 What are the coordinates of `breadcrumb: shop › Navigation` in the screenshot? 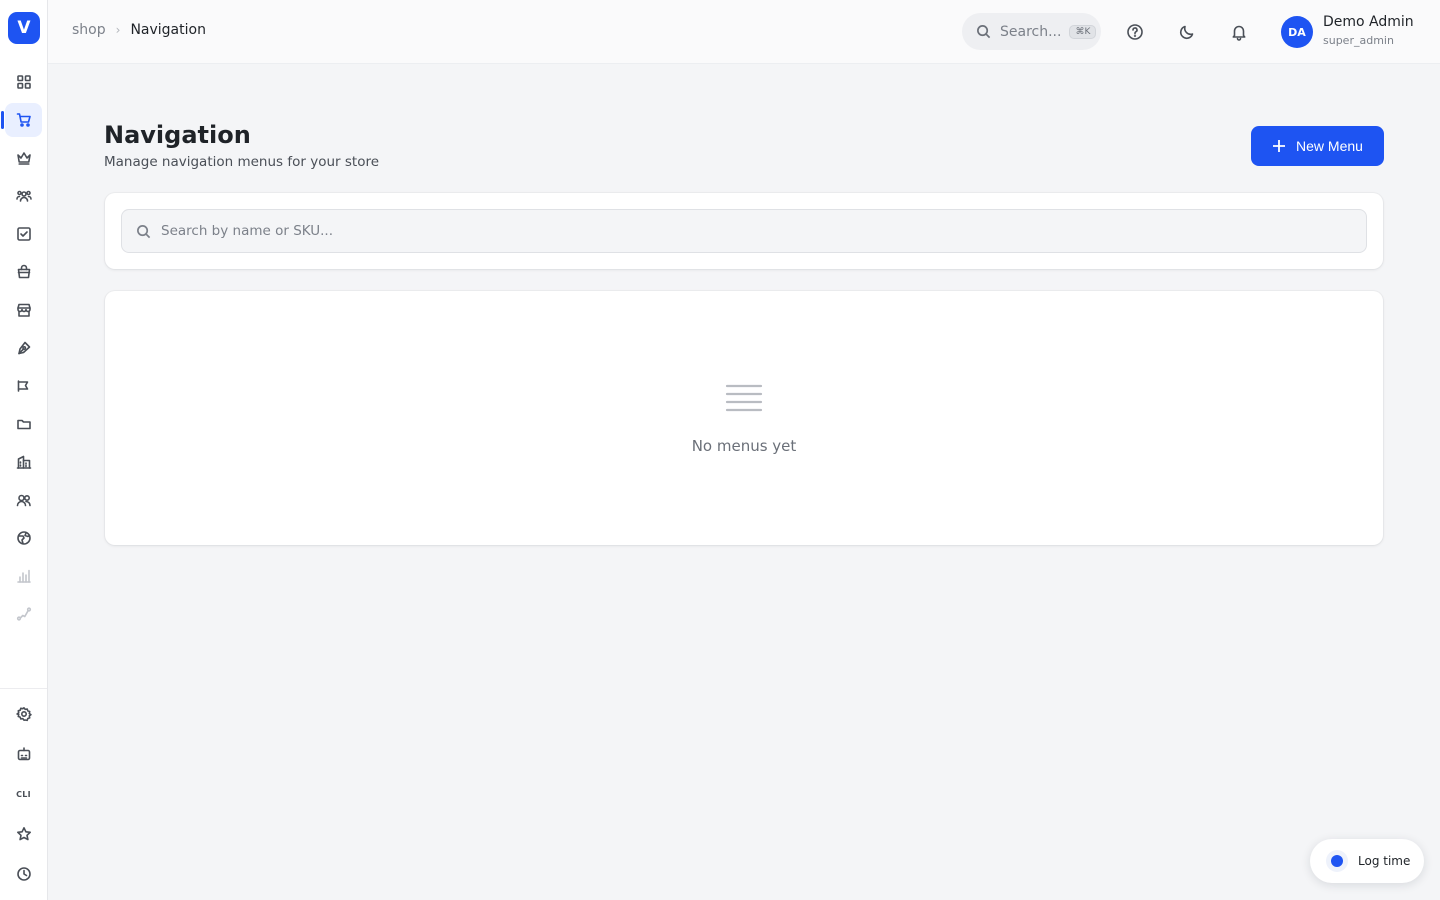 It's located at (139, 30).